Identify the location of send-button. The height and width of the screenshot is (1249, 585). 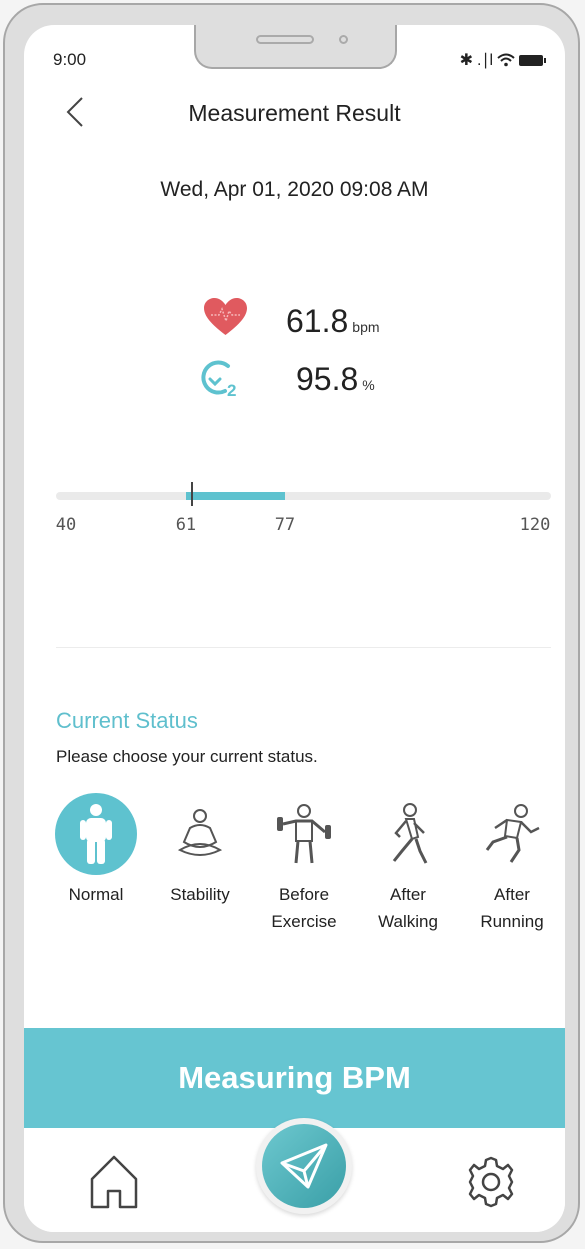
(304, 1166).